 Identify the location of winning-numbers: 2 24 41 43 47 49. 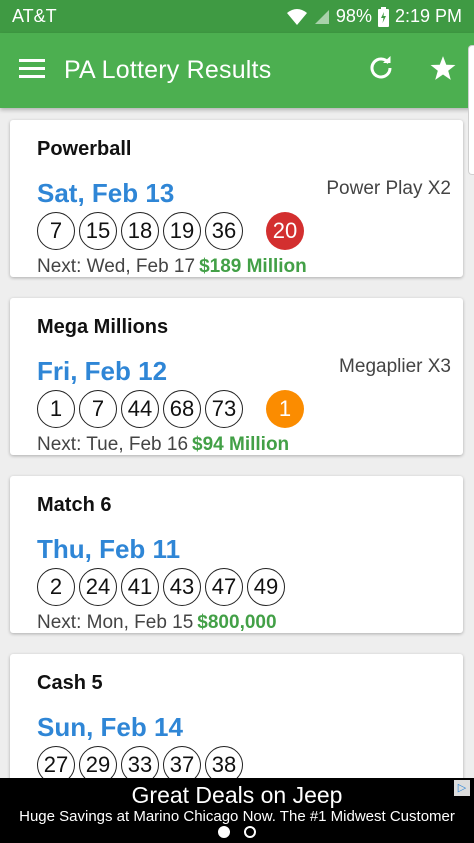
(161, 587).